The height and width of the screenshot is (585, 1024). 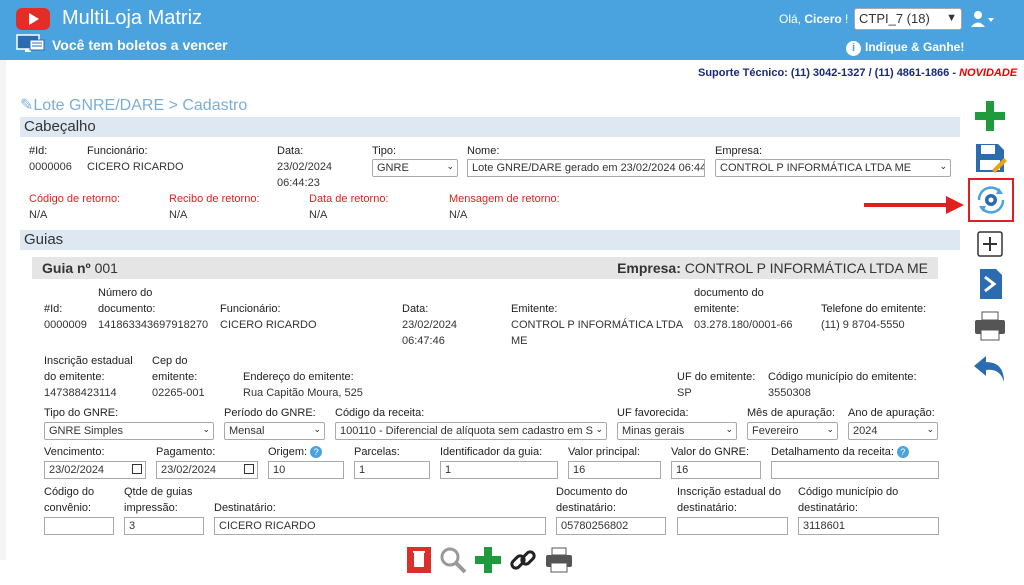 What do you see at coordinates (855, 470) in the screenshot?
I see `g-detalhamento-input` at bounding box center [855, 470].